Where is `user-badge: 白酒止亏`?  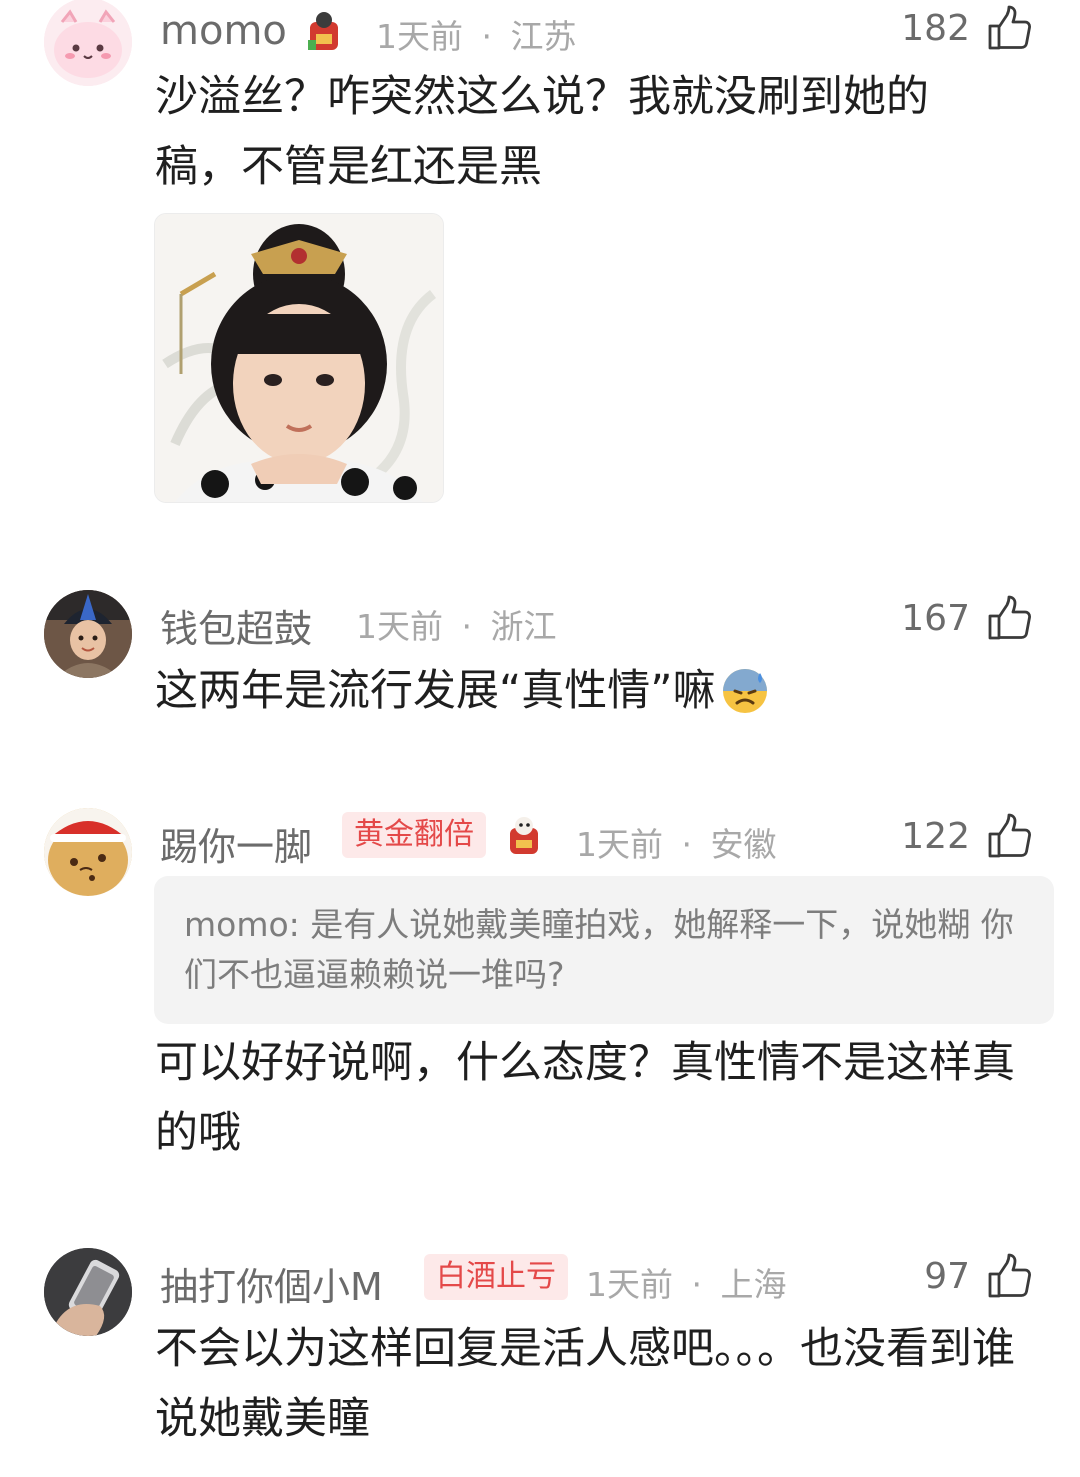
user-badge: 白酒止亏 is located at coordinates (496, 1277).